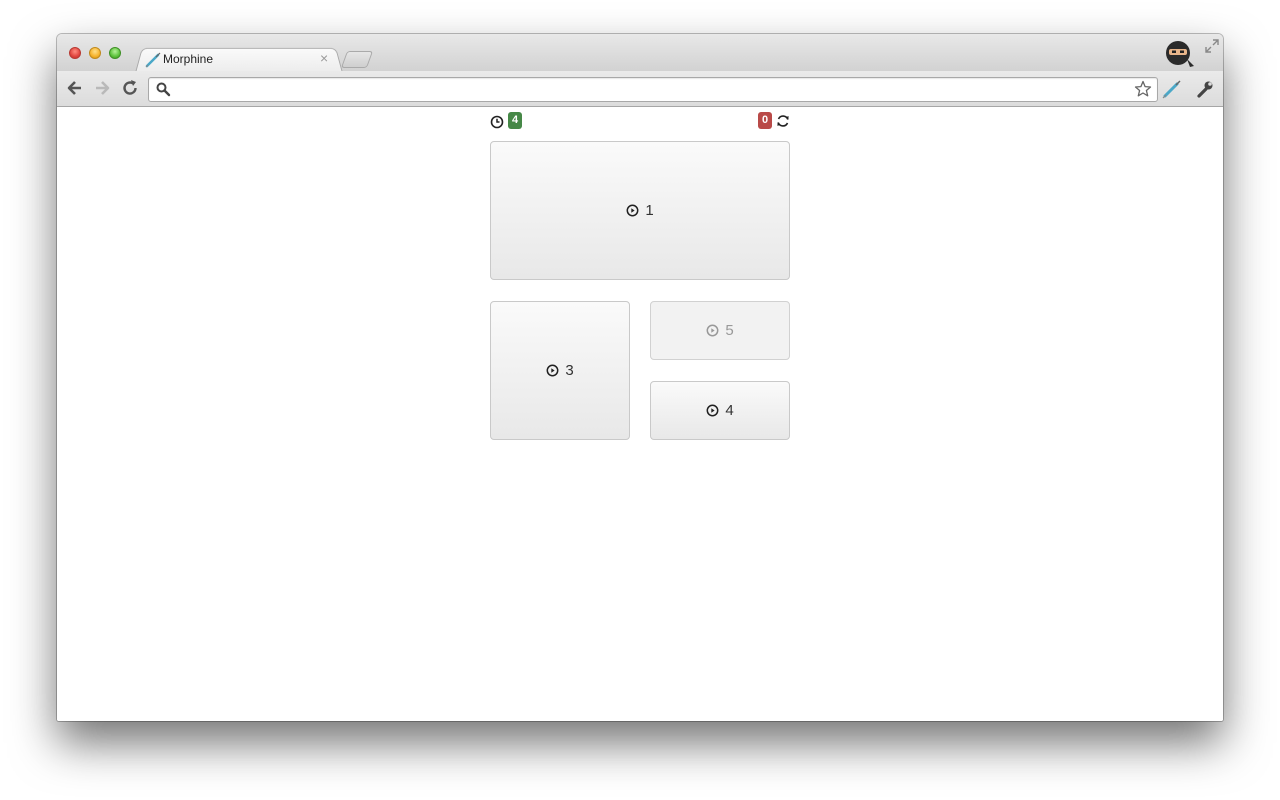  What do you see at coordinates (243, 59) in the screenshot?
I see `tab-content: Morphine ×` at bounding box center [243, 59].